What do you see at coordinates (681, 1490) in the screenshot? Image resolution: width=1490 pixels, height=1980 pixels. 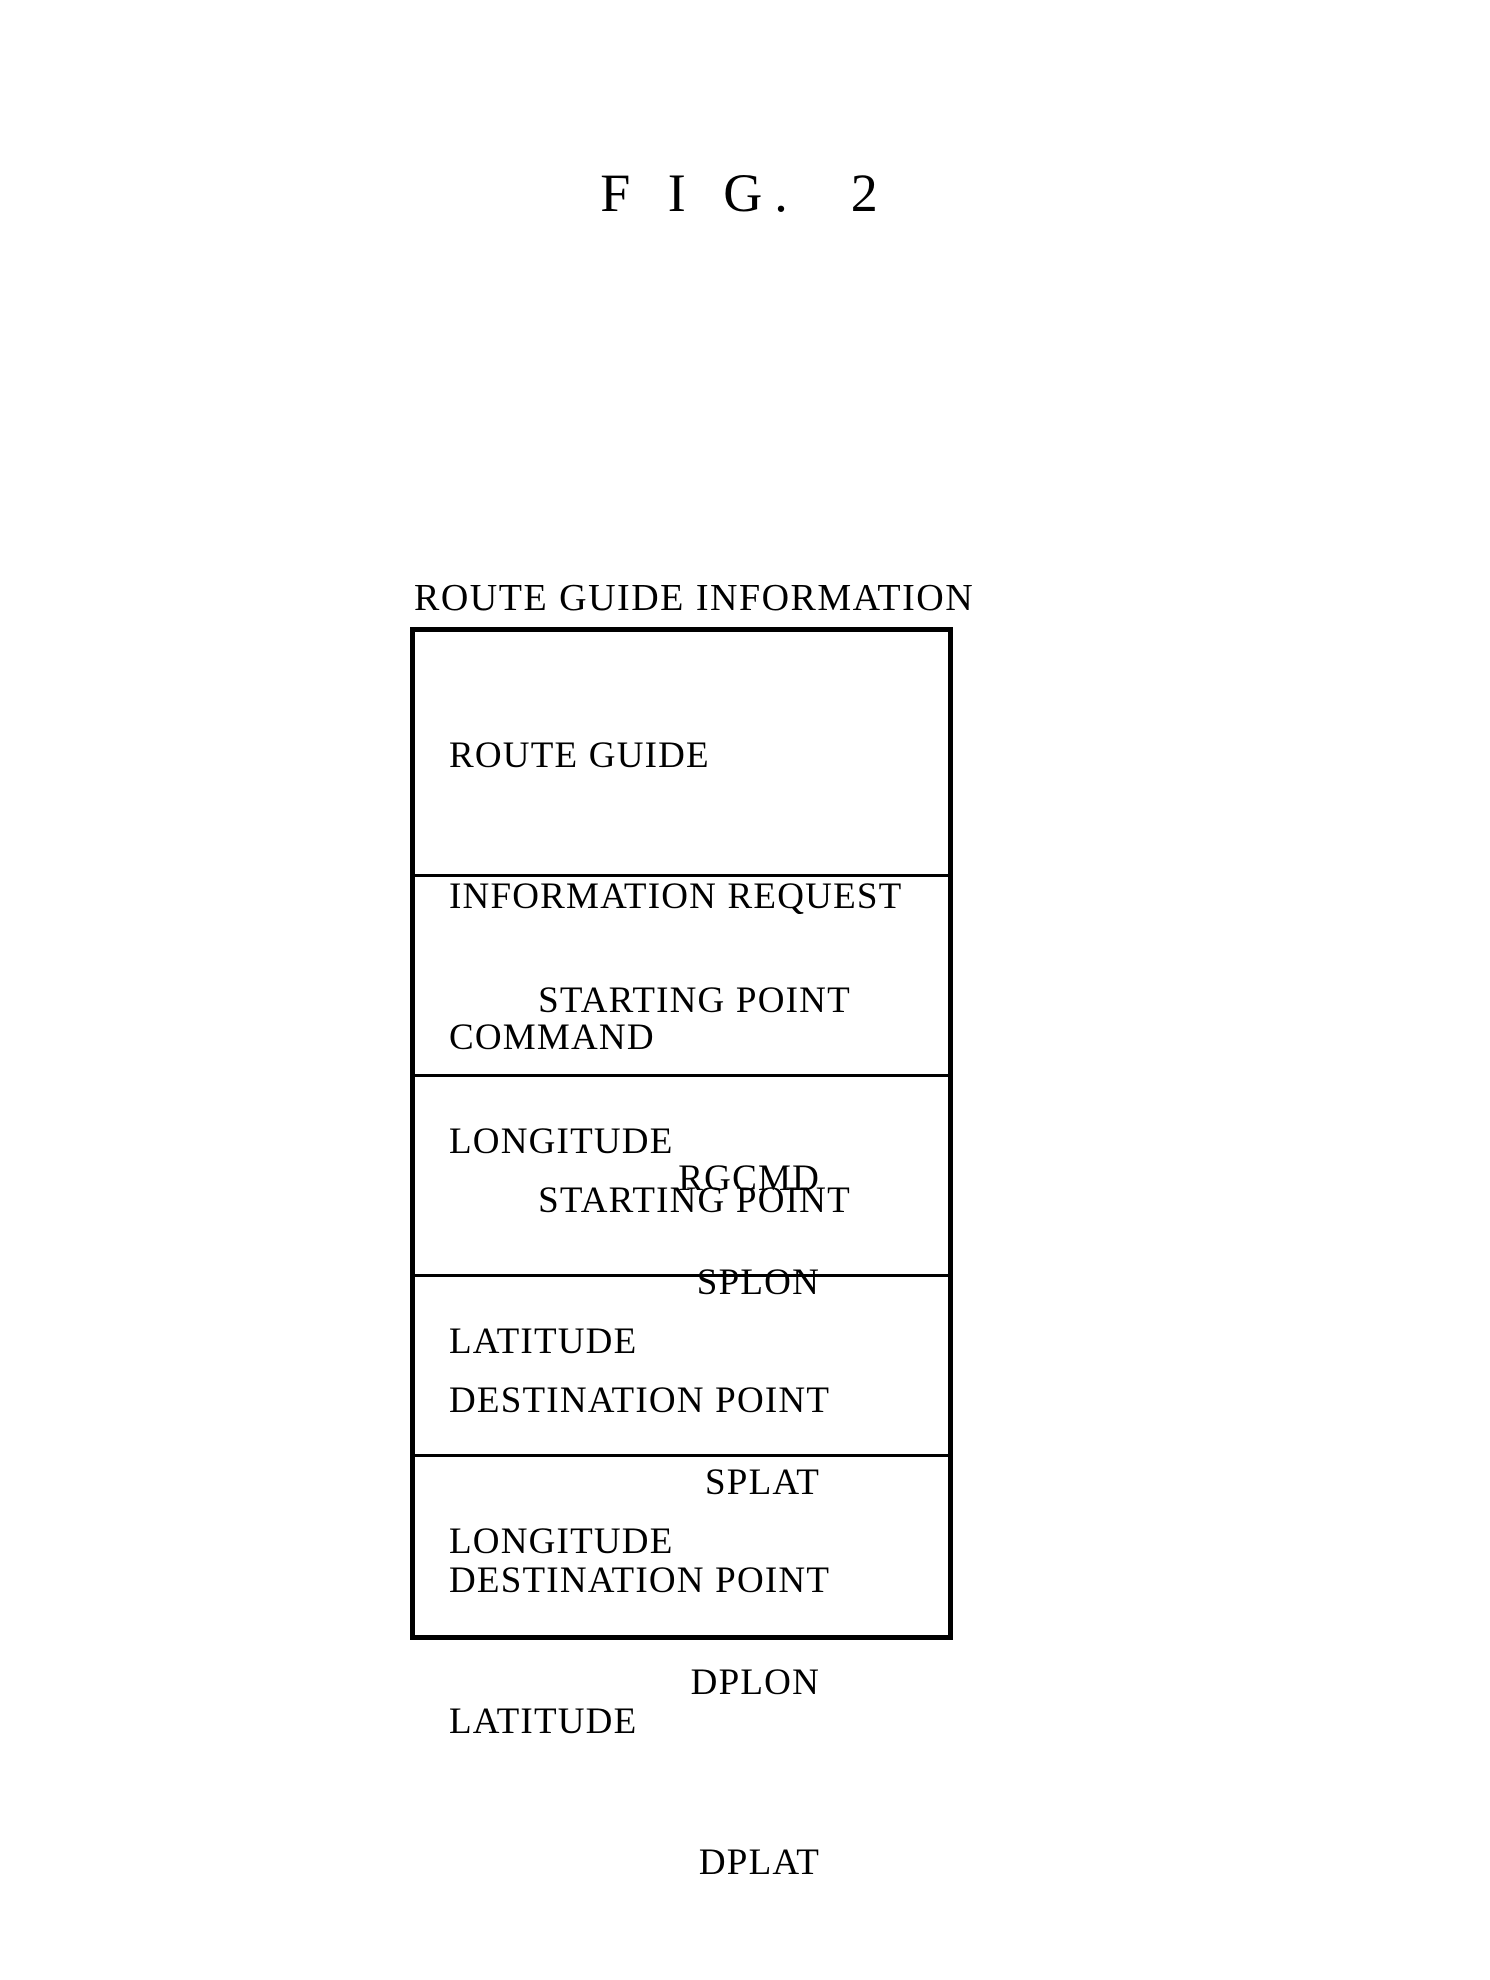 I see `table-row: DESTINATION POINT LONGITUDE DPLON` at bounding box center [681, 1490].